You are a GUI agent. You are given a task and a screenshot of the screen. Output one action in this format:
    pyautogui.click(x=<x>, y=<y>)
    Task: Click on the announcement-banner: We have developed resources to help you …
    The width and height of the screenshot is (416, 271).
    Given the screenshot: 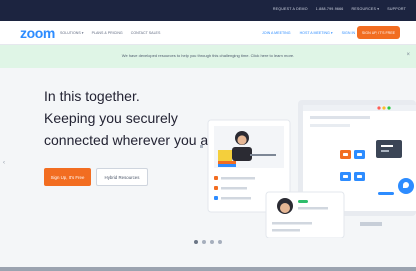 What is the action you would take?
    pyautogui.click(x=208, y=56)
    